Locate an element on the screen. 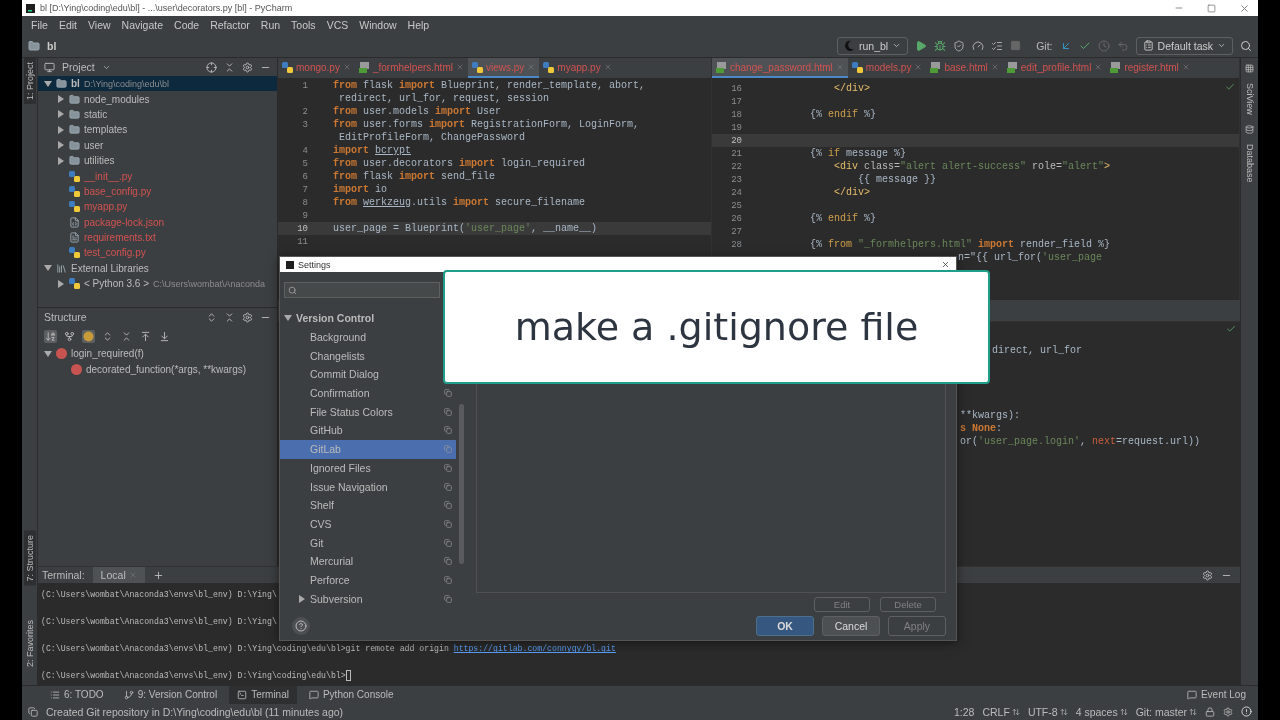  menu-item: Tools is located at coordinates (303, 25).